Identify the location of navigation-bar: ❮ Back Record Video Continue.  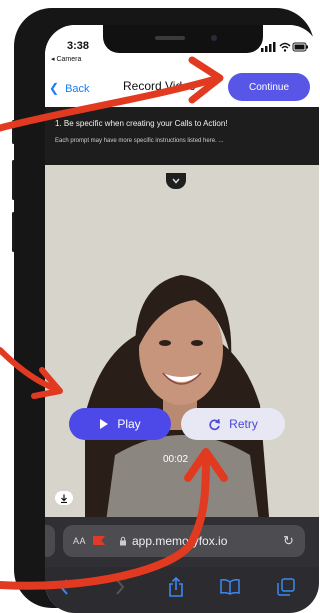
(182, 87).